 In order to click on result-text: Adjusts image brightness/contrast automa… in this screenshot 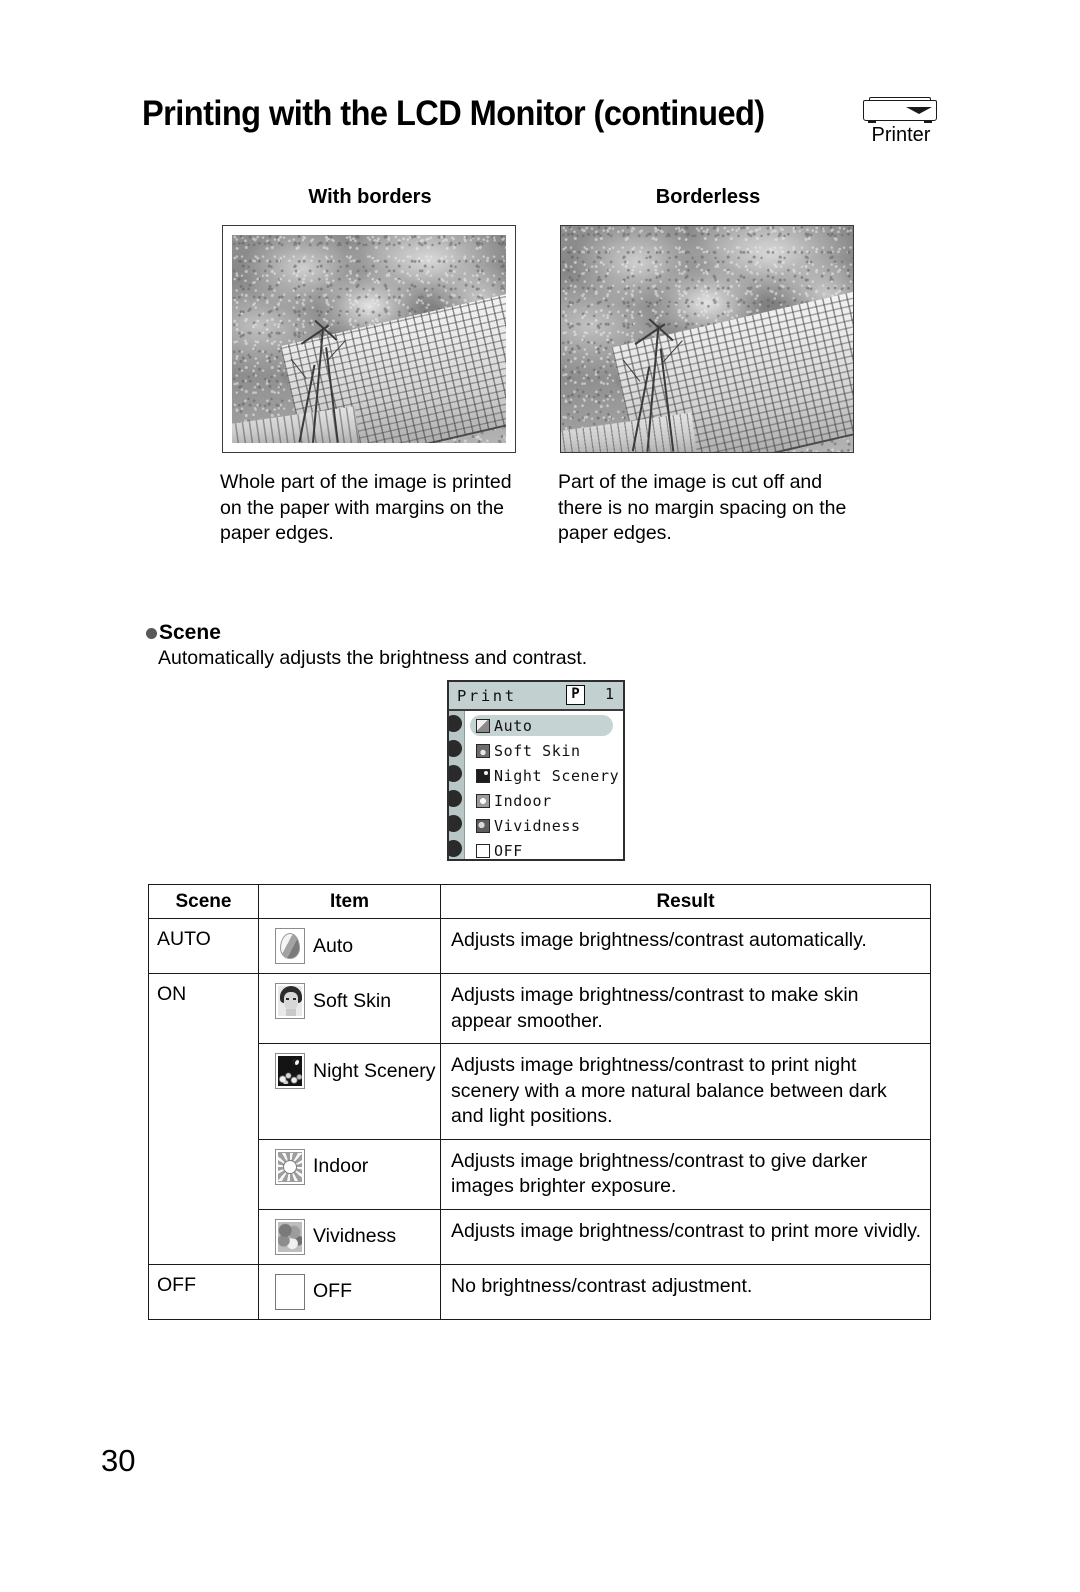, I will do `click(659, 940)`.